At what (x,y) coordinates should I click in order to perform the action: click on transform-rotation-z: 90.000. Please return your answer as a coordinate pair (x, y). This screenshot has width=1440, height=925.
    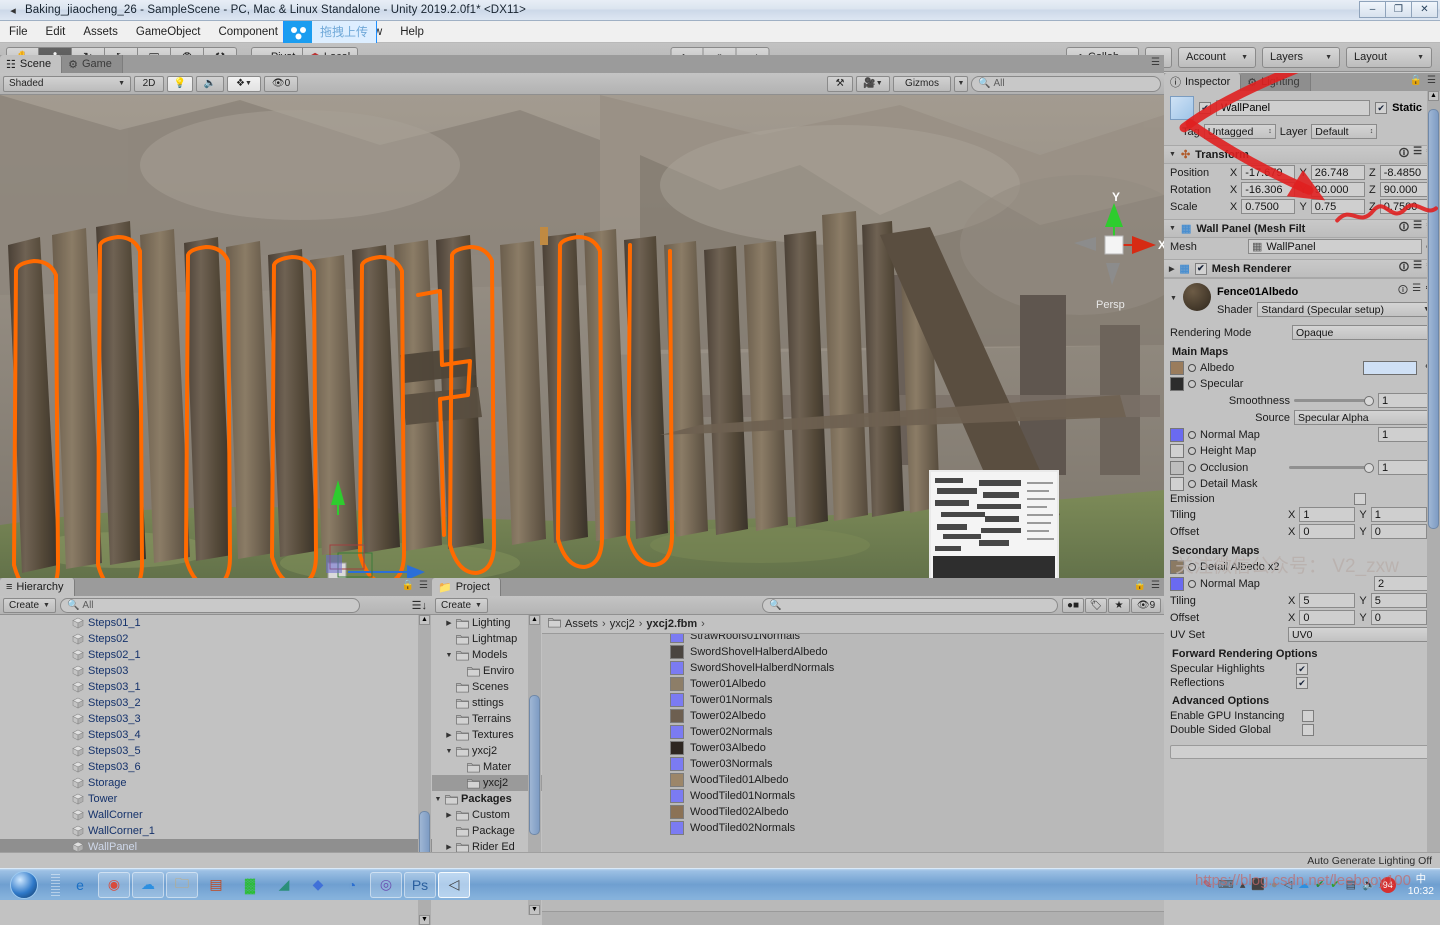
    Looking at the image, I should click on (1406, 189).